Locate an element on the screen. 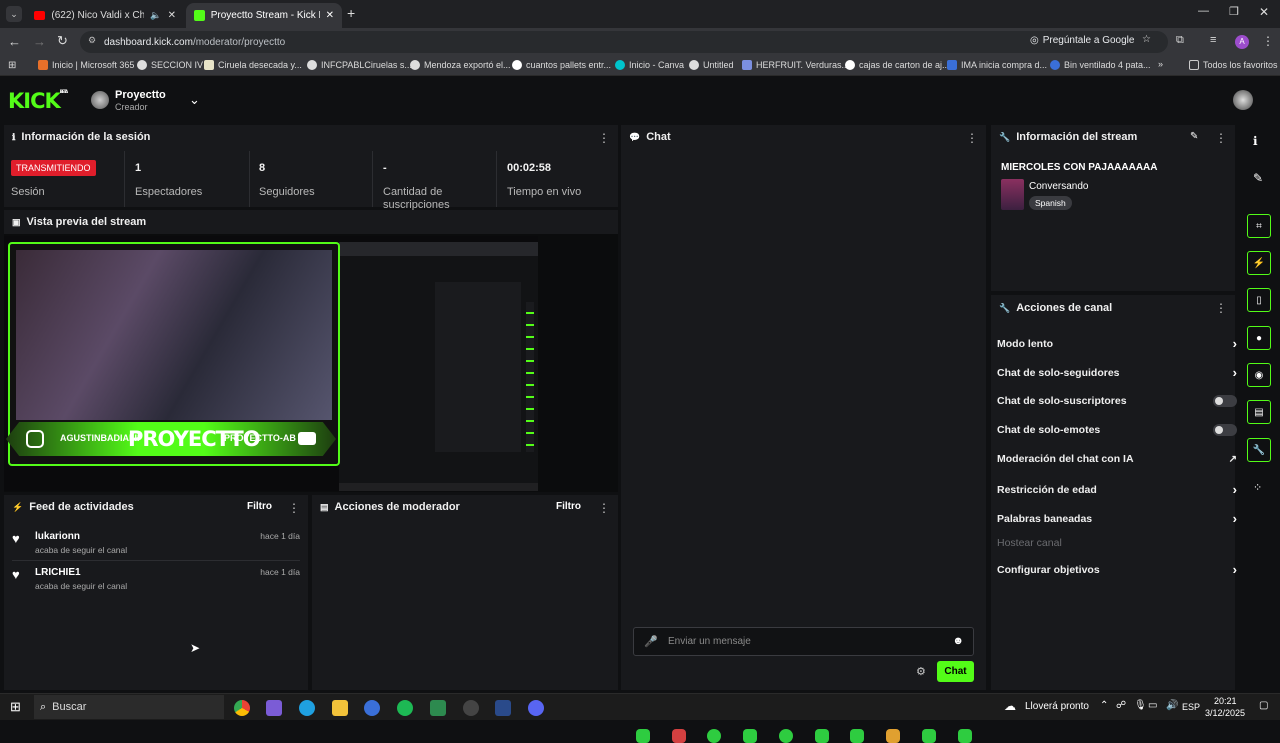 This screenshot has width=1280, height=743. volume-icon: 🔊 is located at coordinates (1172, 705).